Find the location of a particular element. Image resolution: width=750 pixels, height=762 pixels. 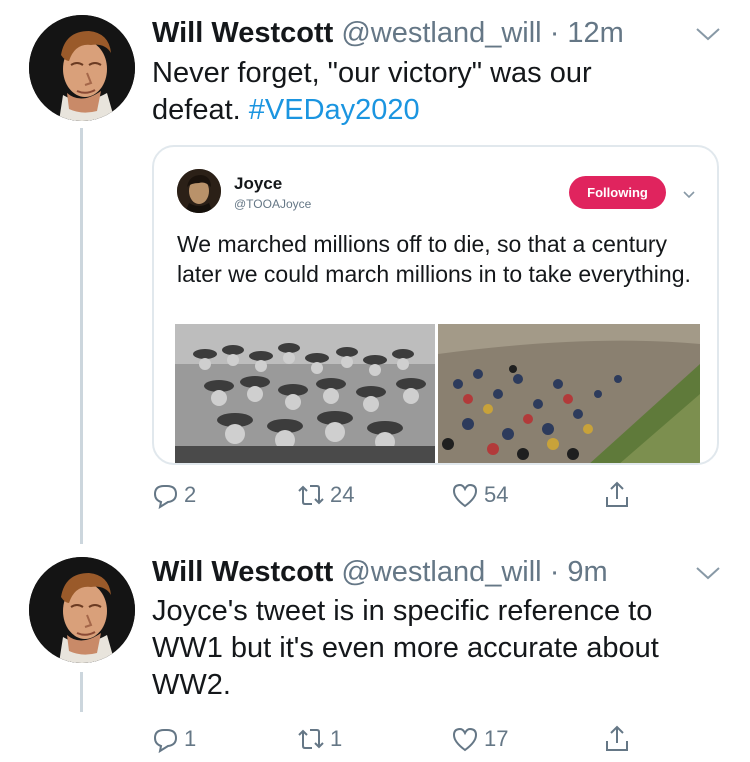

like-button: 54 is located at coordinates (479, 495).